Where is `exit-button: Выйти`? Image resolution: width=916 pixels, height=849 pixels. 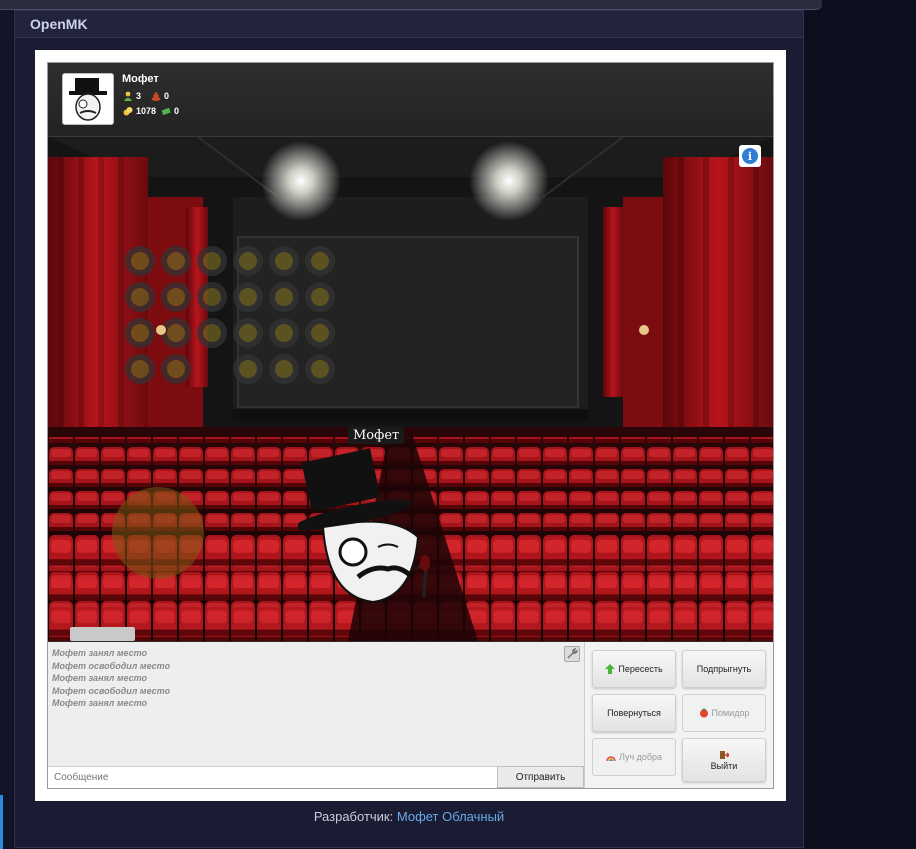 exit-button: Выйти is located at coordinates (724, 760).